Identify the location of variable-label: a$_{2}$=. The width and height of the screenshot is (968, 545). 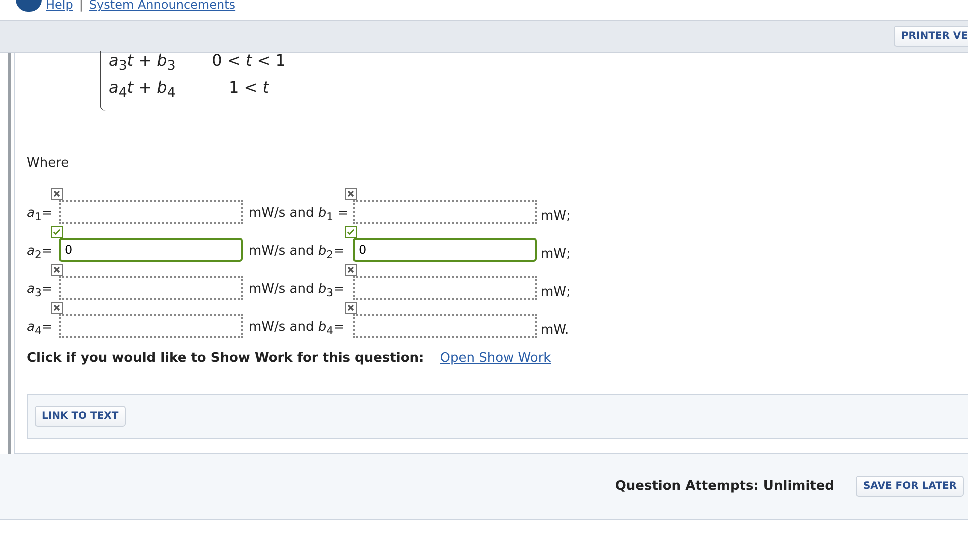
(40, 253).